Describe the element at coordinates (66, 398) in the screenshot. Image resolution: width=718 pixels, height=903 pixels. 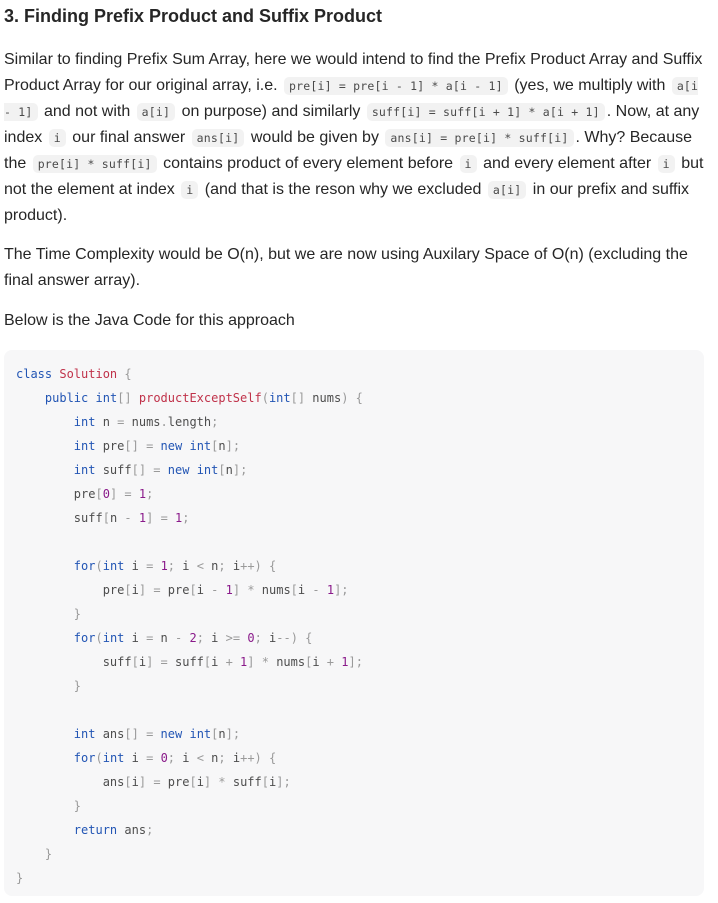
I see `code-token: public` at that location.